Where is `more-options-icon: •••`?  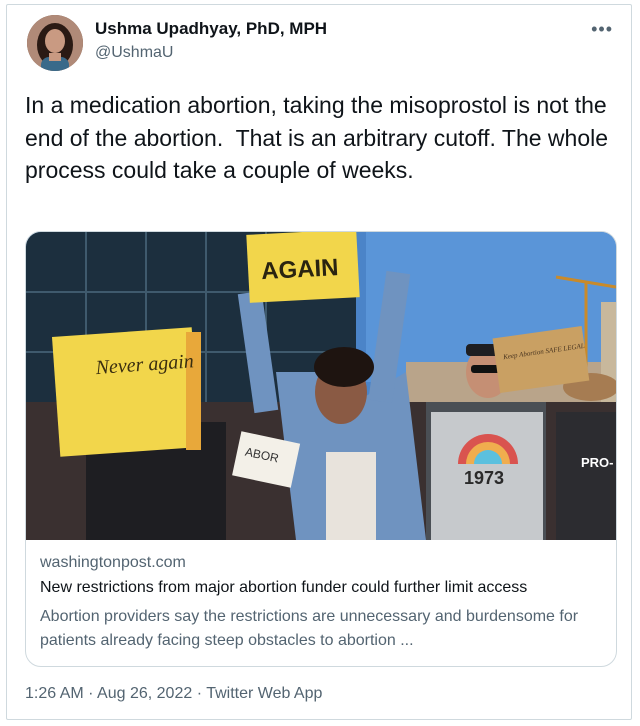 more-options-icon: ••• is located at coordinates (602, 29).